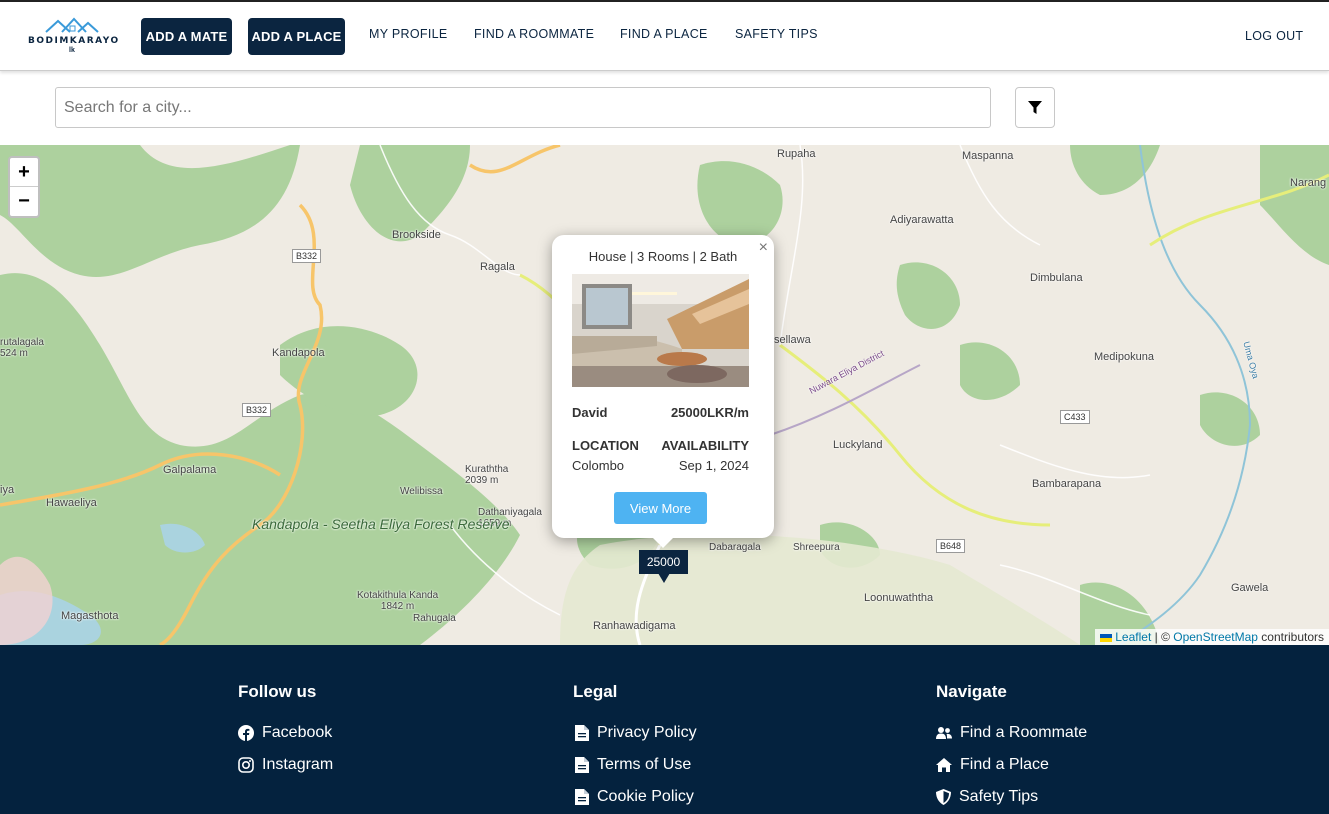 Image resolution: width=1329 pixels, height=814 pixels. What do you see at coordinates (709, 412) in the screenshot?
I see `listing-price: 25000LKR/m` at bounding box center [709, 412].